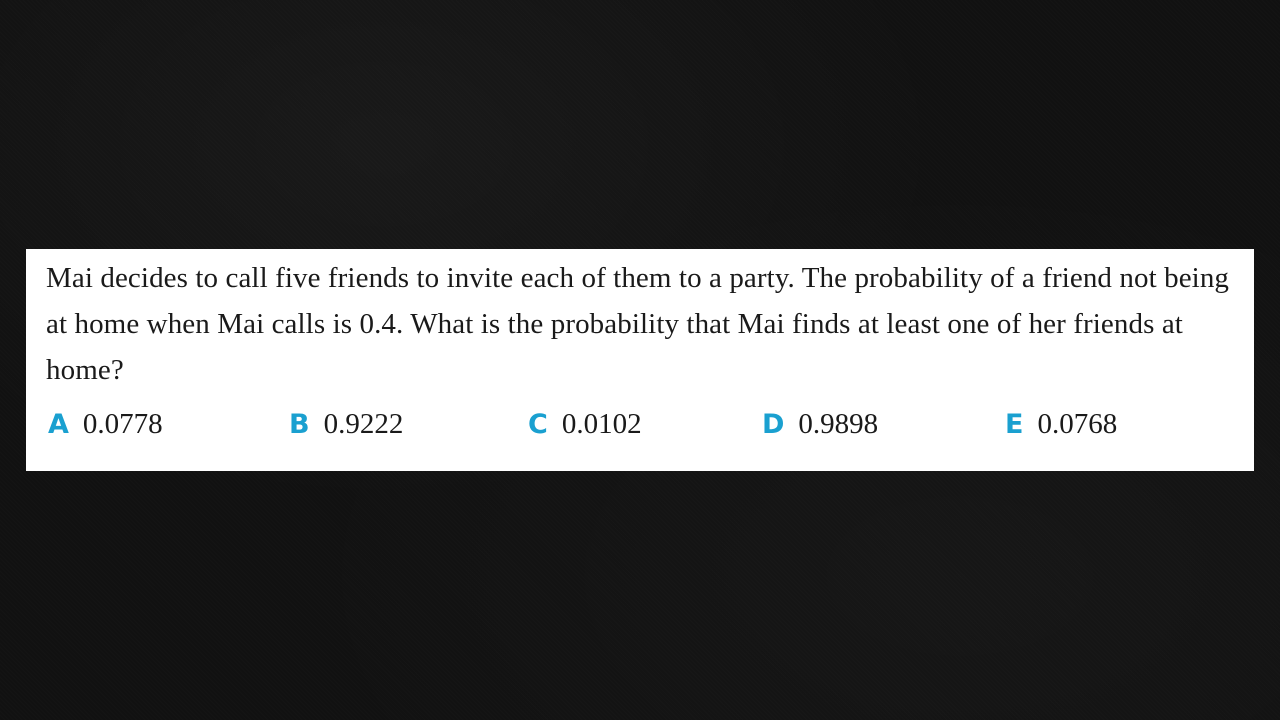  I want to click on answer-letter-e: E, so click(1014, 424).